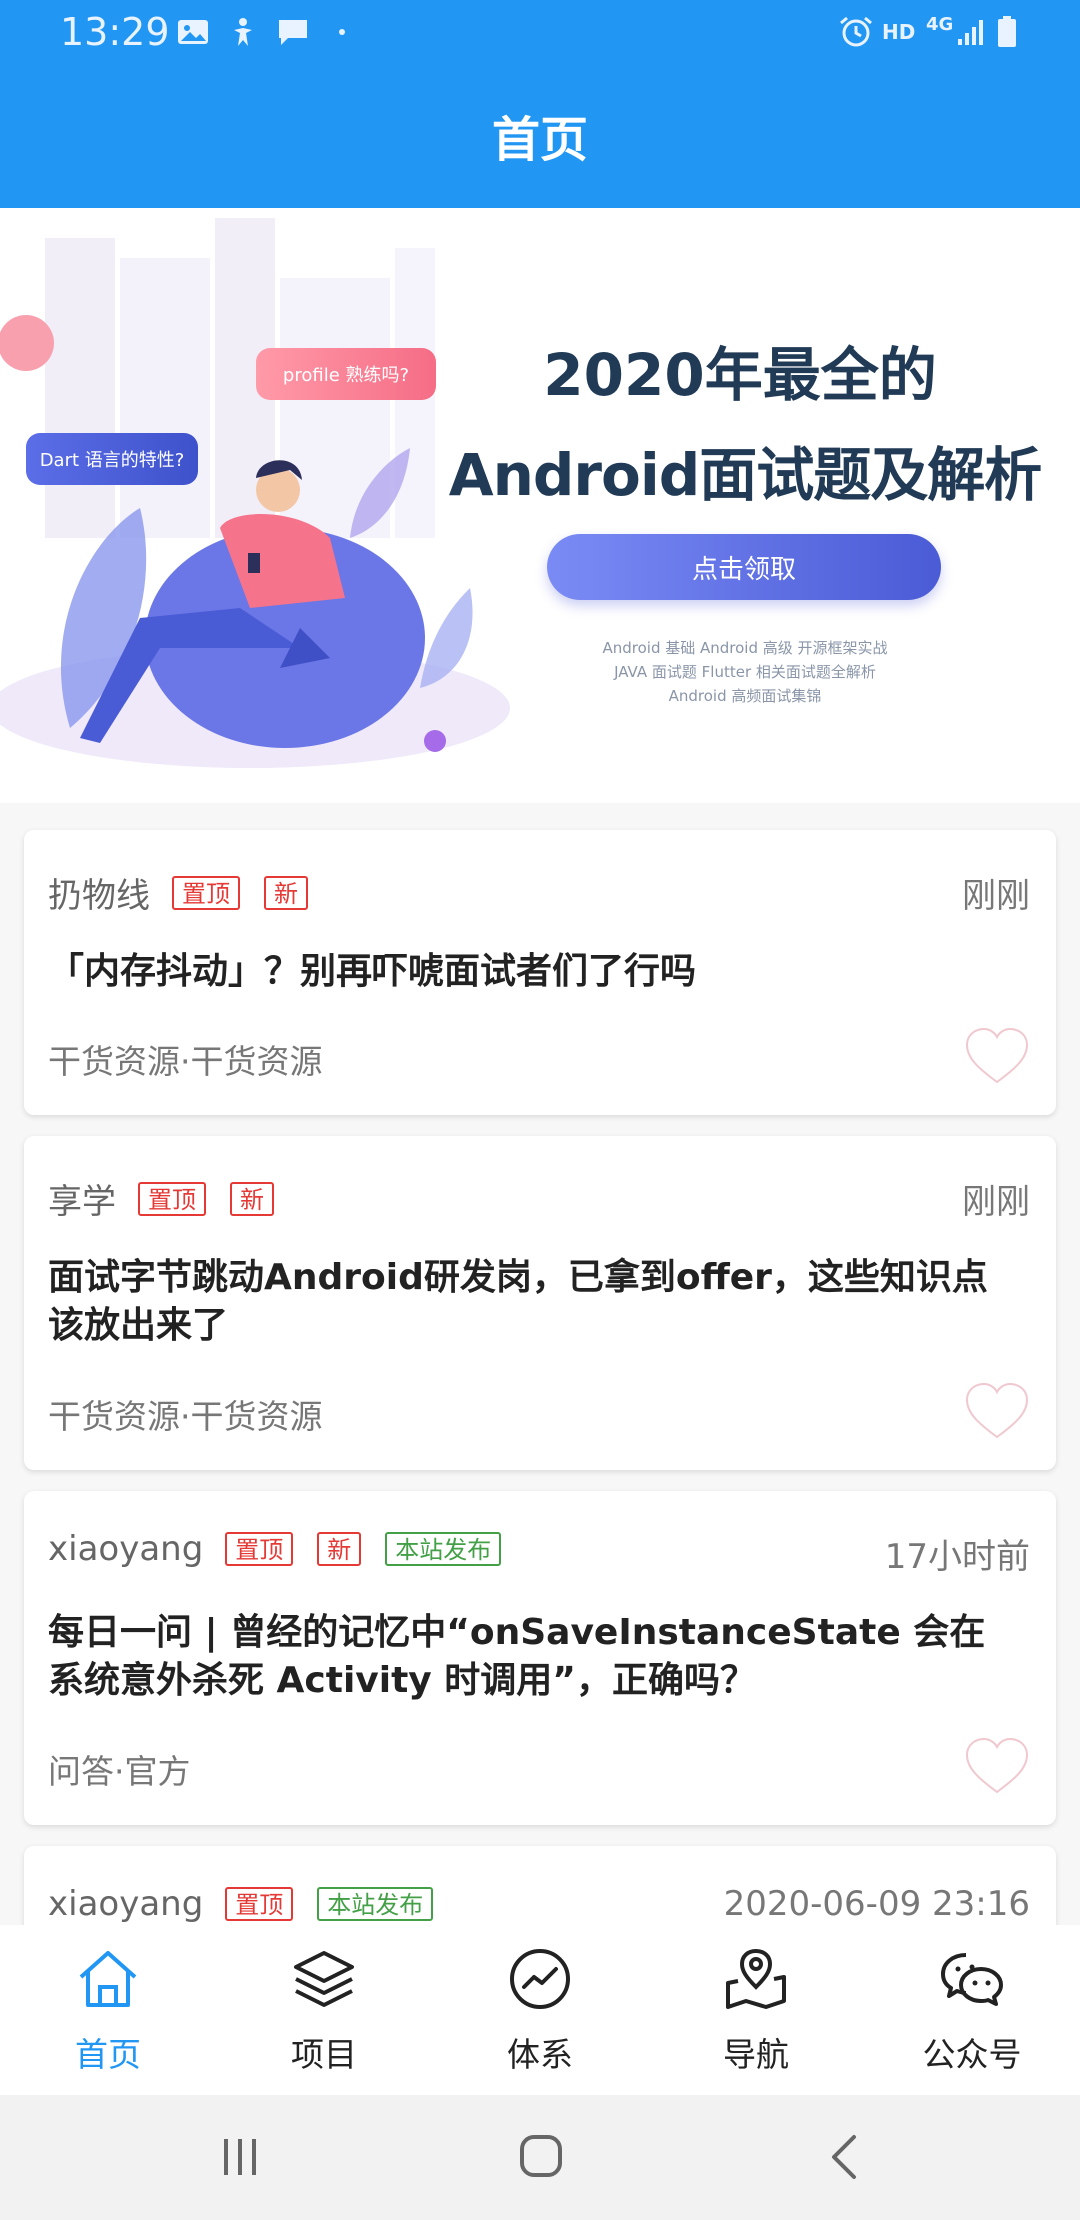 The width and height of the screenshot is (1080, 2220). What do you see at coordinates (756, 1978) in the screenshot?
I see `map-pin-icon` at bounding box center [756, 1978].